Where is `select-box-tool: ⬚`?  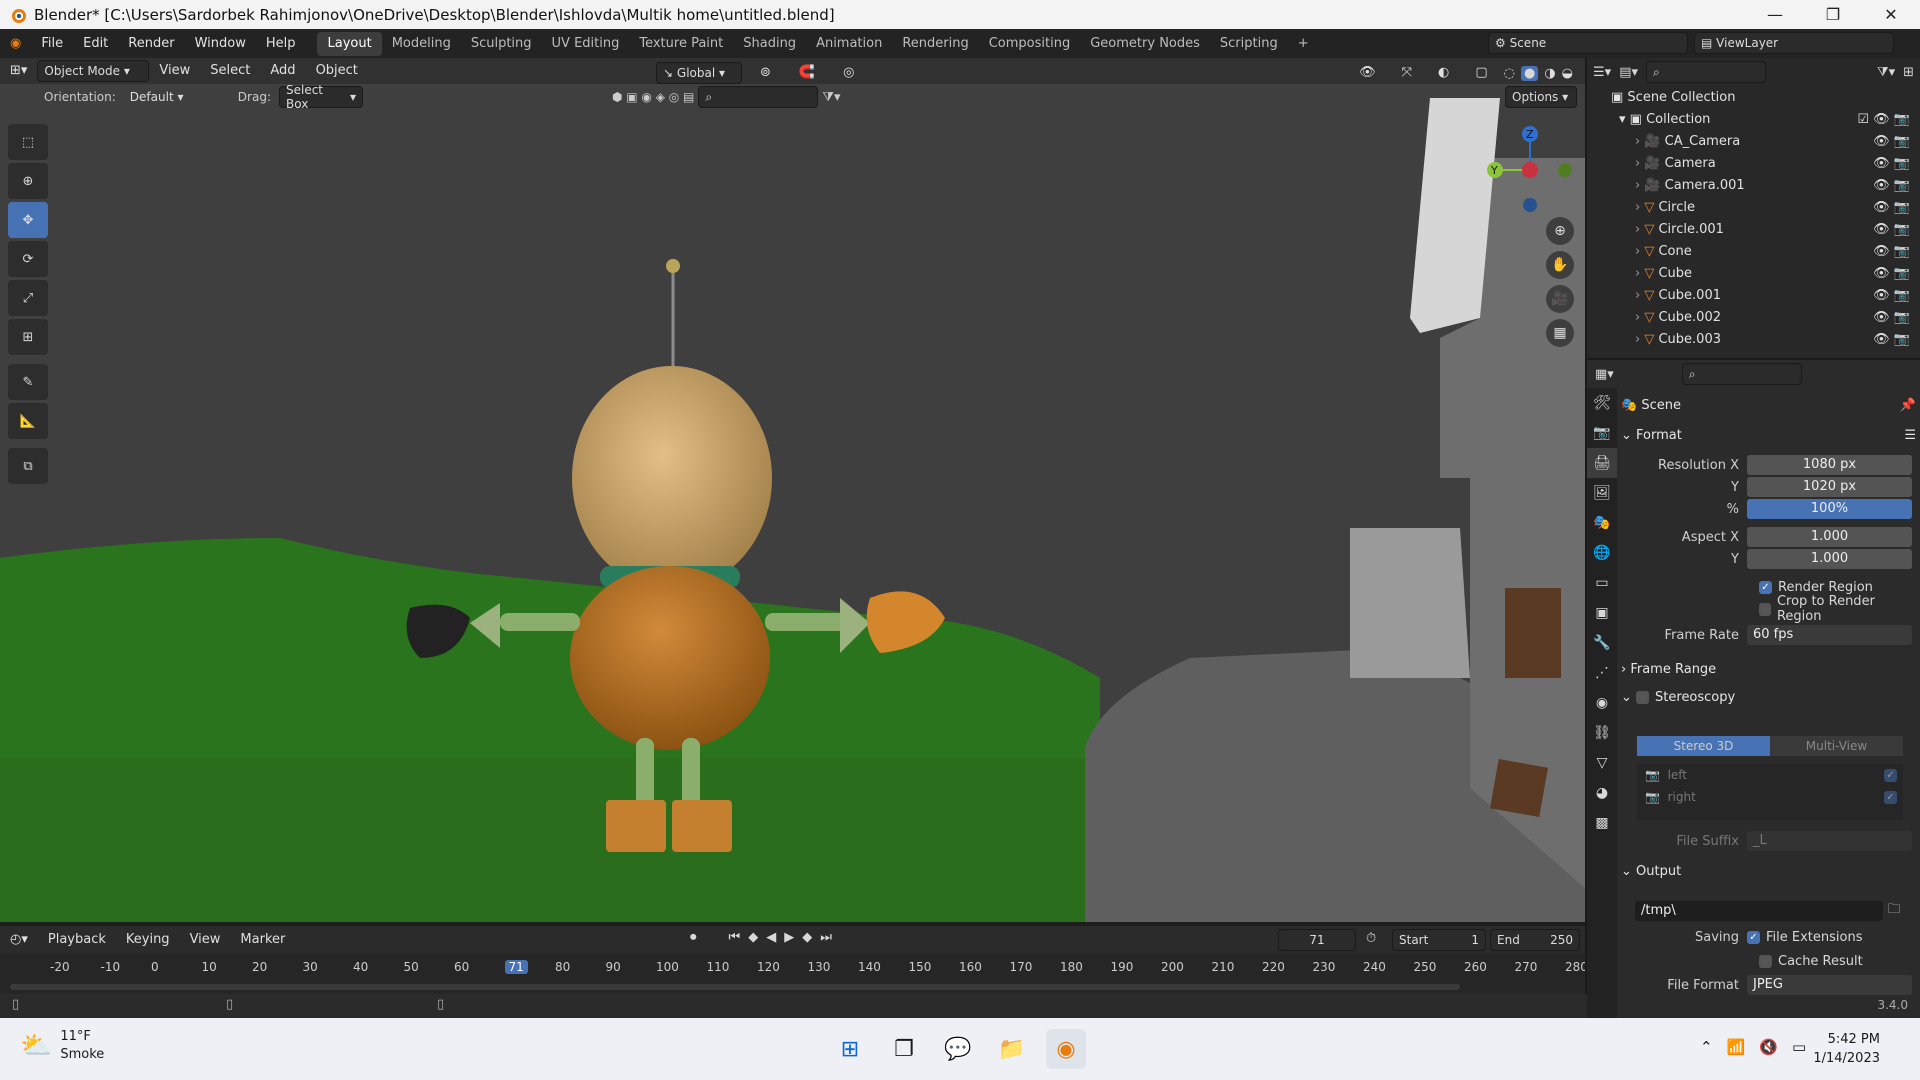 select-box-tool: ⬚ is located at coordinates (28, 142).